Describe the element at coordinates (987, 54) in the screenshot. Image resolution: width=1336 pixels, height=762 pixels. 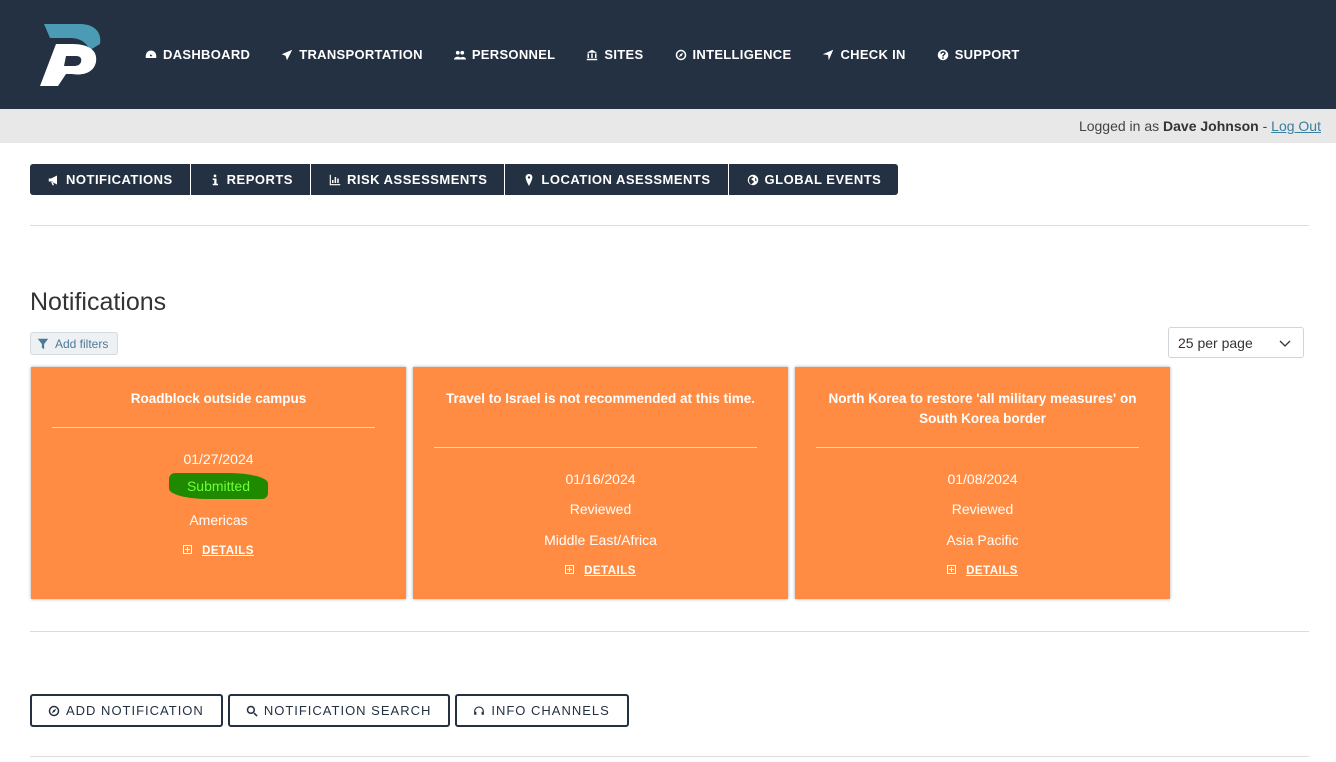
I see `nav-label: SUPPORT` at that location.